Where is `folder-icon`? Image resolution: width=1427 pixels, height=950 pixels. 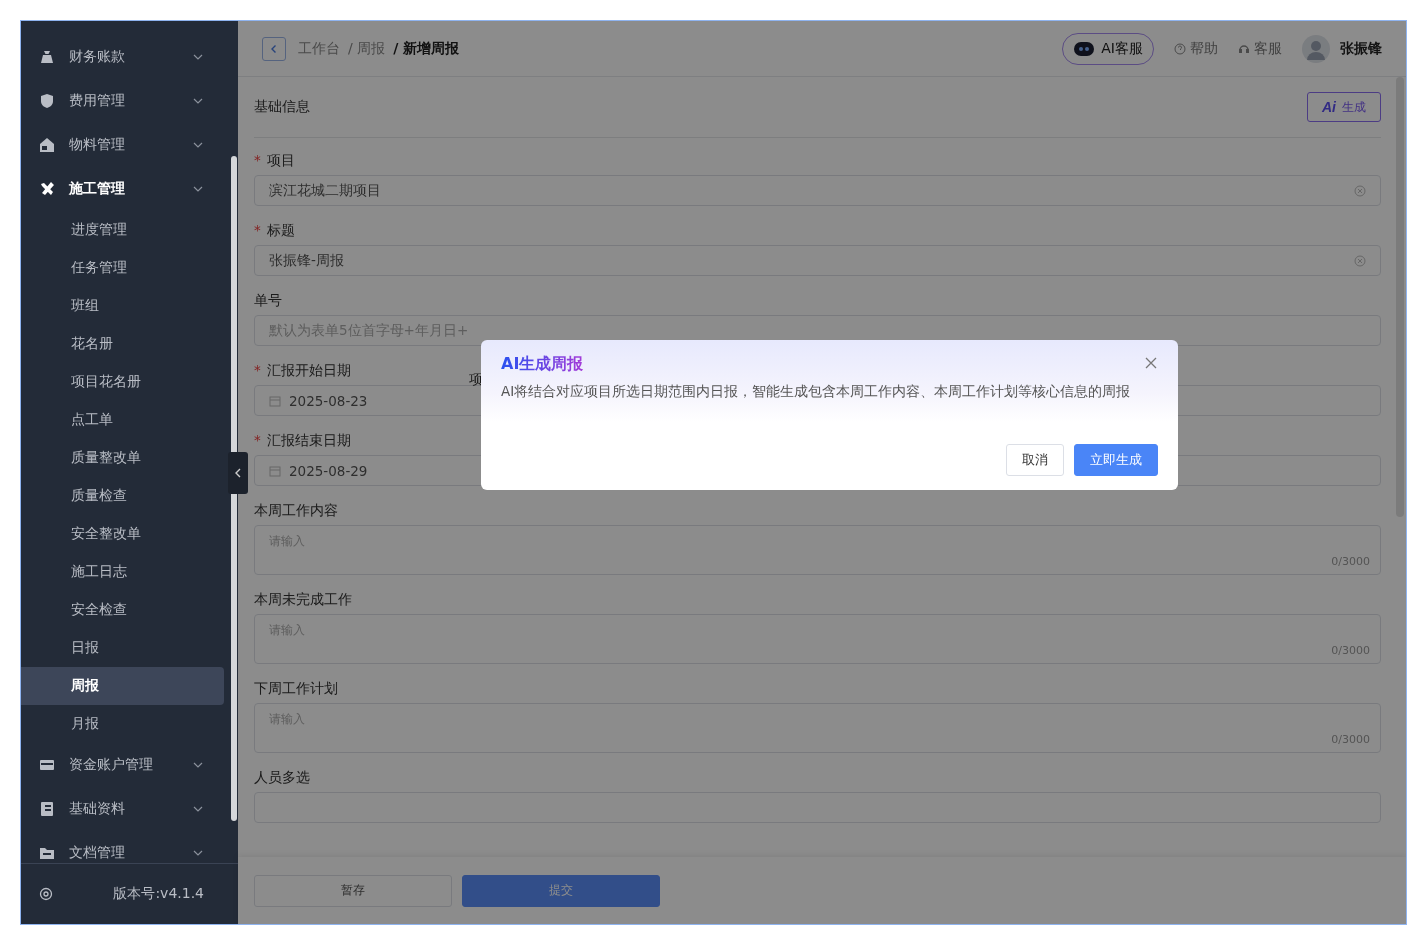
folder-icon is located at coordinates (47, 853).